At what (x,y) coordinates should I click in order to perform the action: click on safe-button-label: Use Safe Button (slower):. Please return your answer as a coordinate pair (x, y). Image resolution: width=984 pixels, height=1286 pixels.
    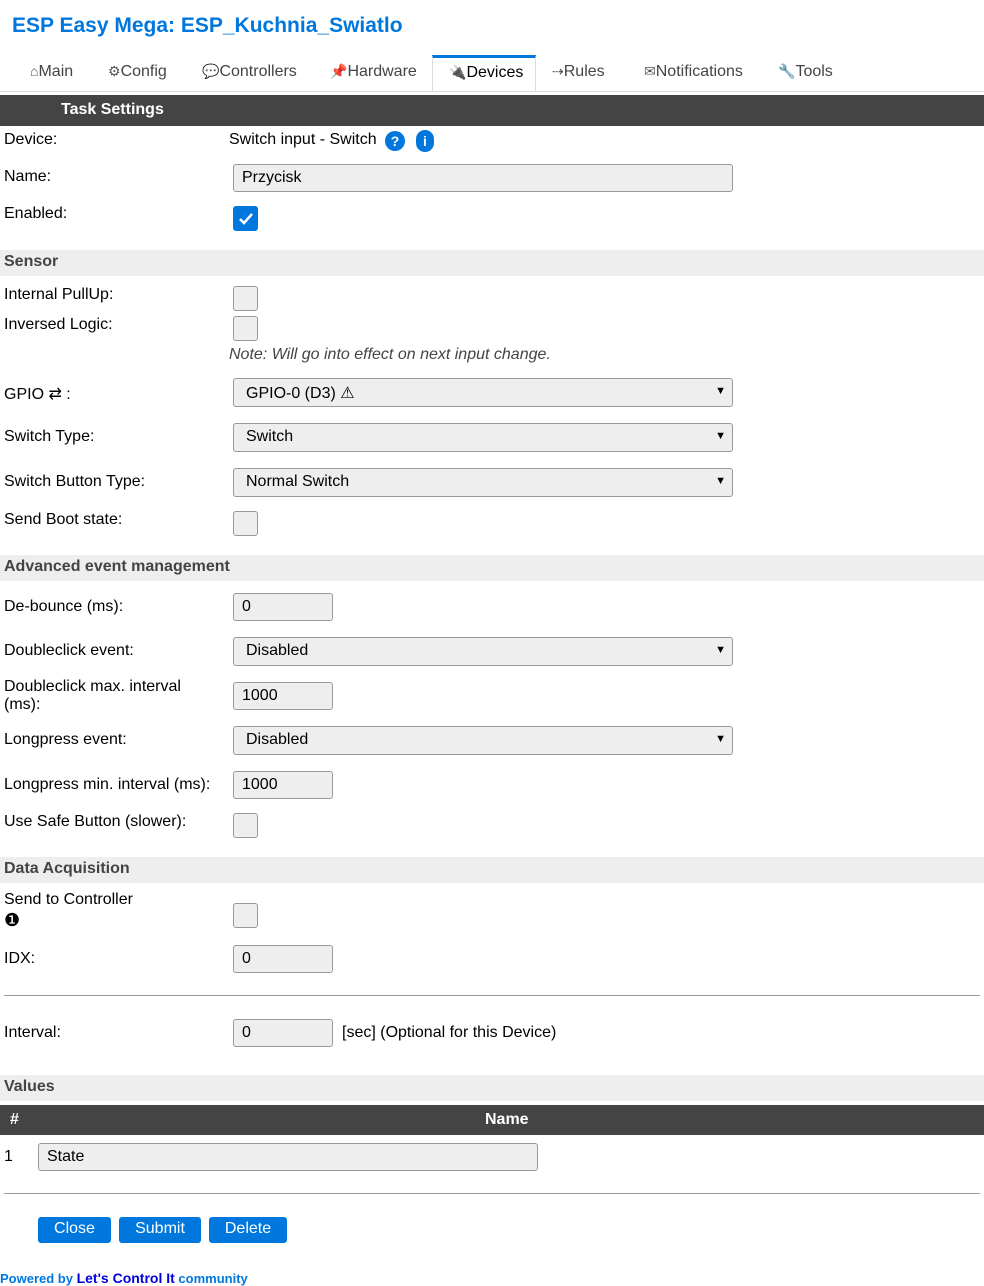
    Looking at the image, I should click on (95, 821).